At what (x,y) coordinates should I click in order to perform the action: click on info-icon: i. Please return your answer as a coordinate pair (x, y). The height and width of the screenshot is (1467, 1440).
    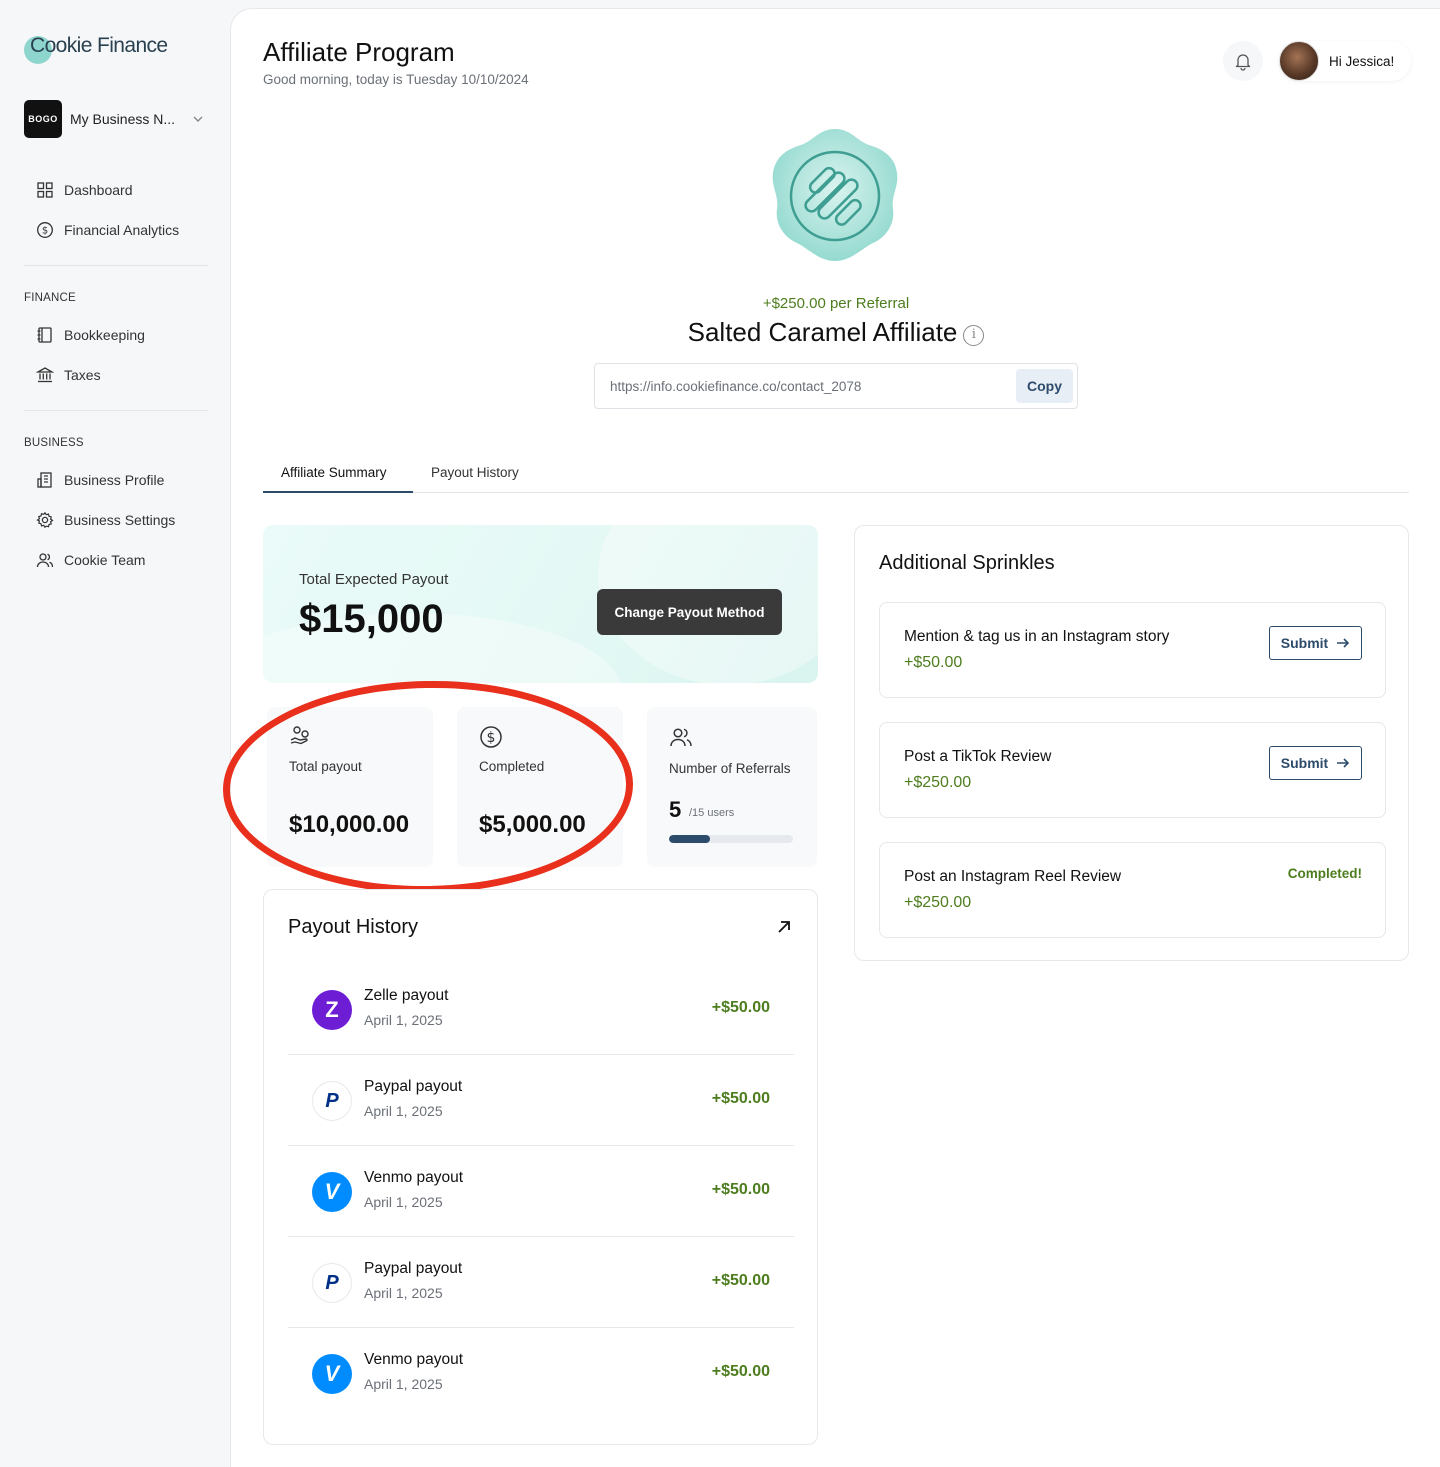
    Looking at the image, I should click on (974, 335).